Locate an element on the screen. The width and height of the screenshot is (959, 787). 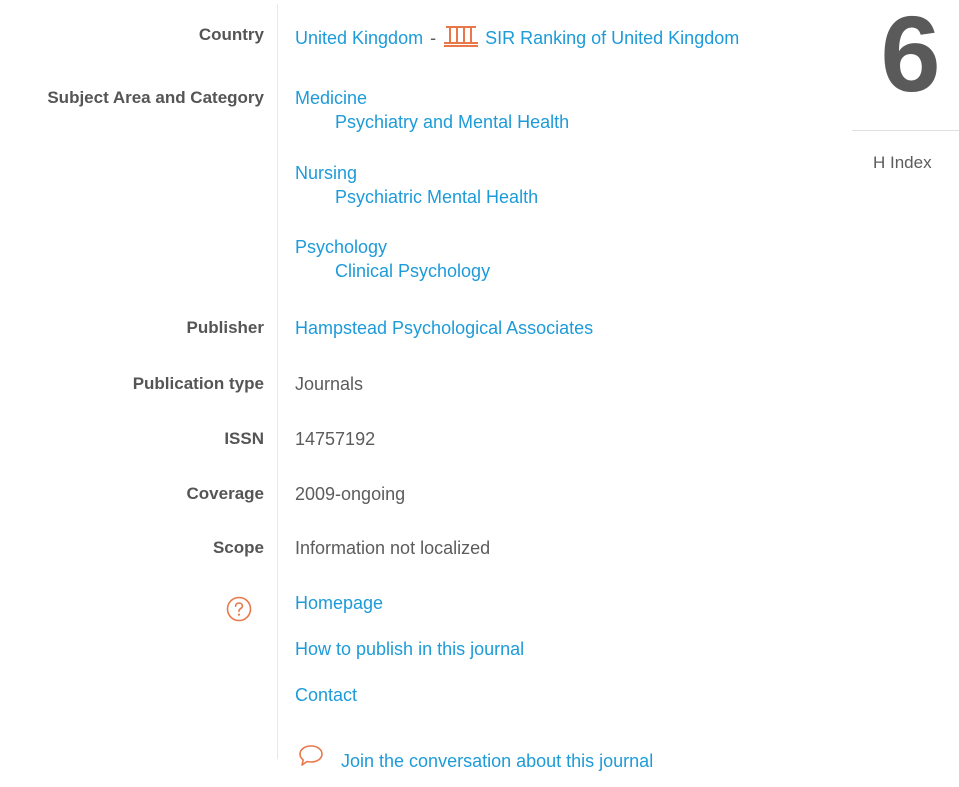
how-to-publish-link: How to publish in this journal is located at coordinates (409, 649).